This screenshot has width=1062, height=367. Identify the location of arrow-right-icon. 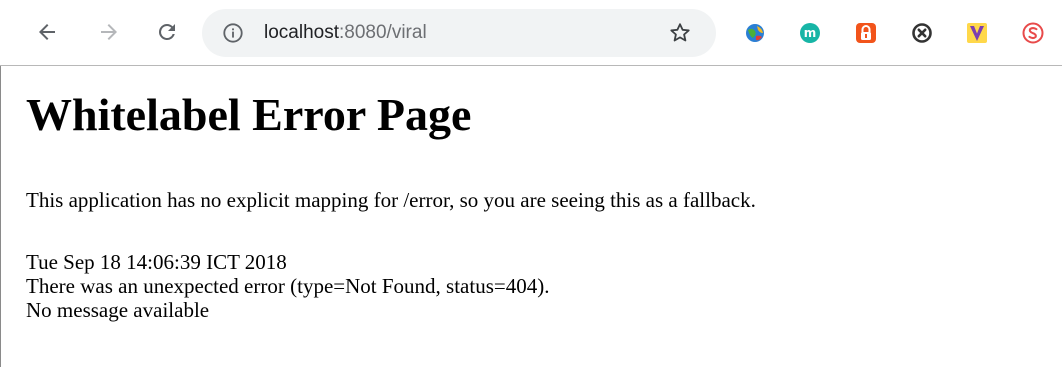
(109, 32).